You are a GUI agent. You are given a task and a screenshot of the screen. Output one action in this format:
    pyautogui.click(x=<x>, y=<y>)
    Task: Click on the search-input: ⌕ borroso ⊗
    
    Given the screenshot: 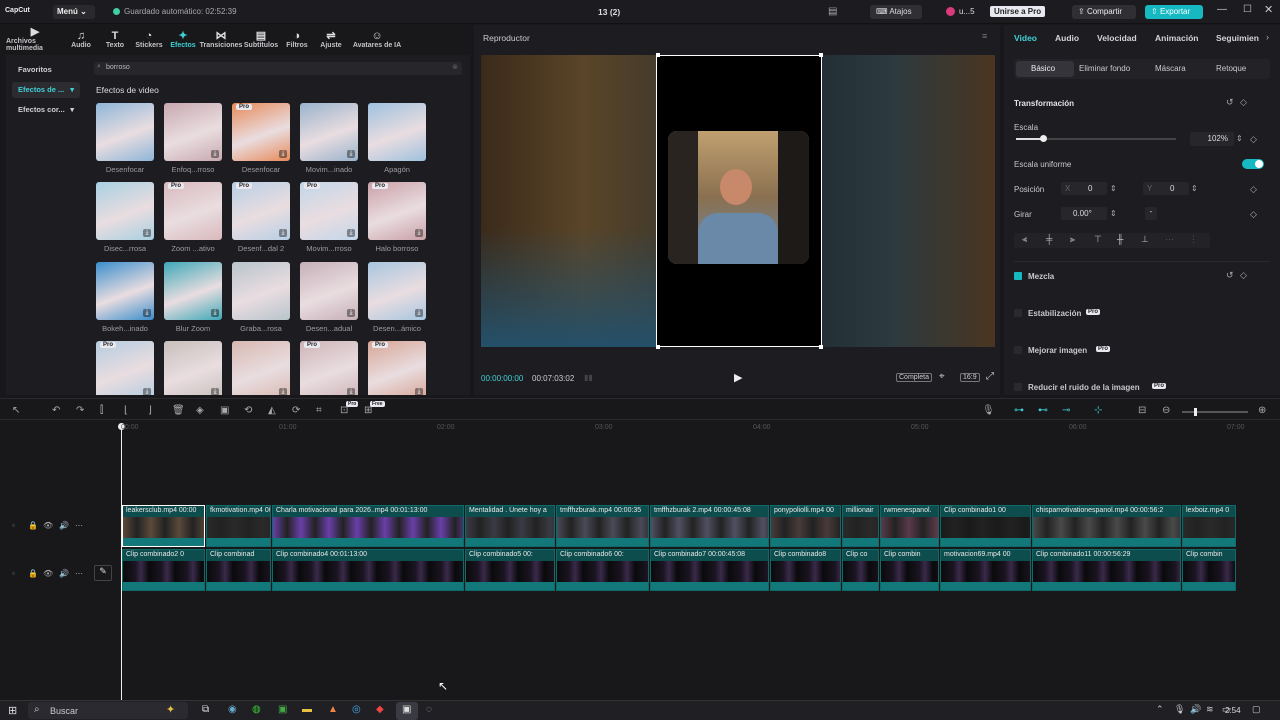 What is the action you would take?
    pyautogui.click(x=278, y=68)
    